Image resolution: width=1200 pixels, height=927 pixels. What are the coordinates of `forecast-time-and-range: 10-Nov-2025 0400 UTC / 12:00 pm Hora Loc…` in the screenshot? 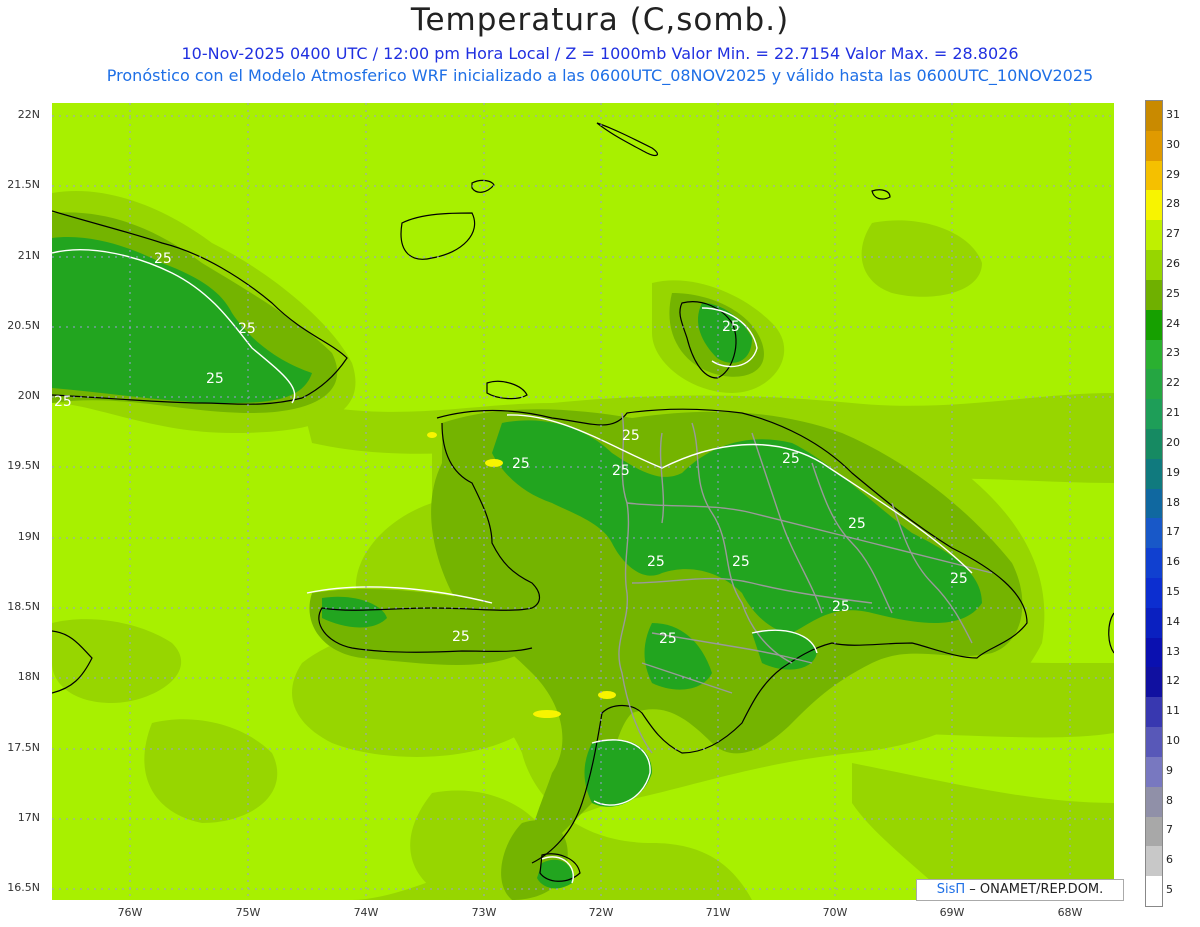 It's located at (600, 53).